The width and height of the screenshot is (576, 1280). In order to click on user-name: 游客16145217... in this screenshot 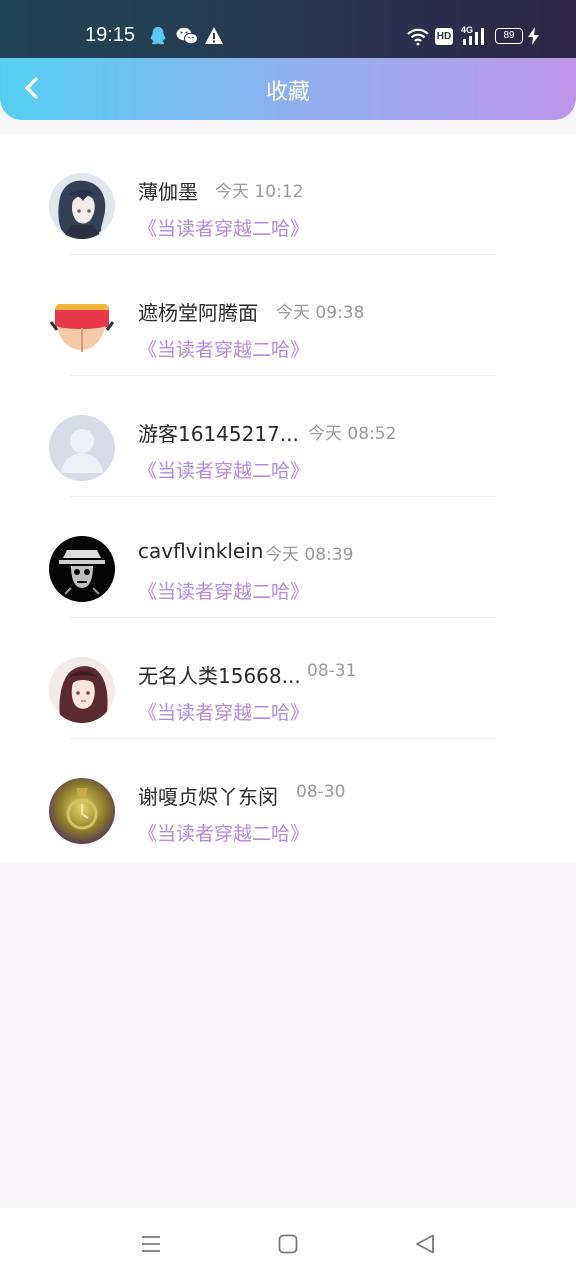, I will do `click(218, 434)`.